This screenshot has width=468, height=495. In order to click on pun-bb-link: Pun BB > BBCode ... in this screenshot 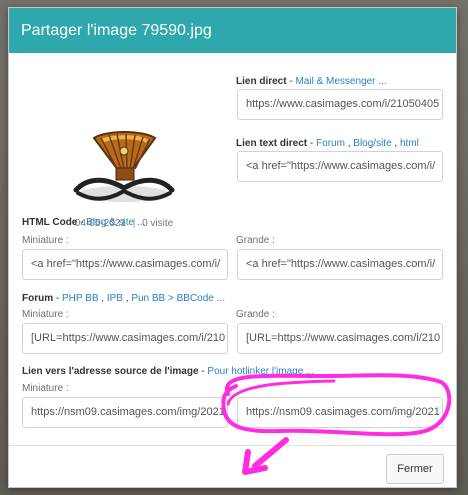, I will do `click(178, 298)`.